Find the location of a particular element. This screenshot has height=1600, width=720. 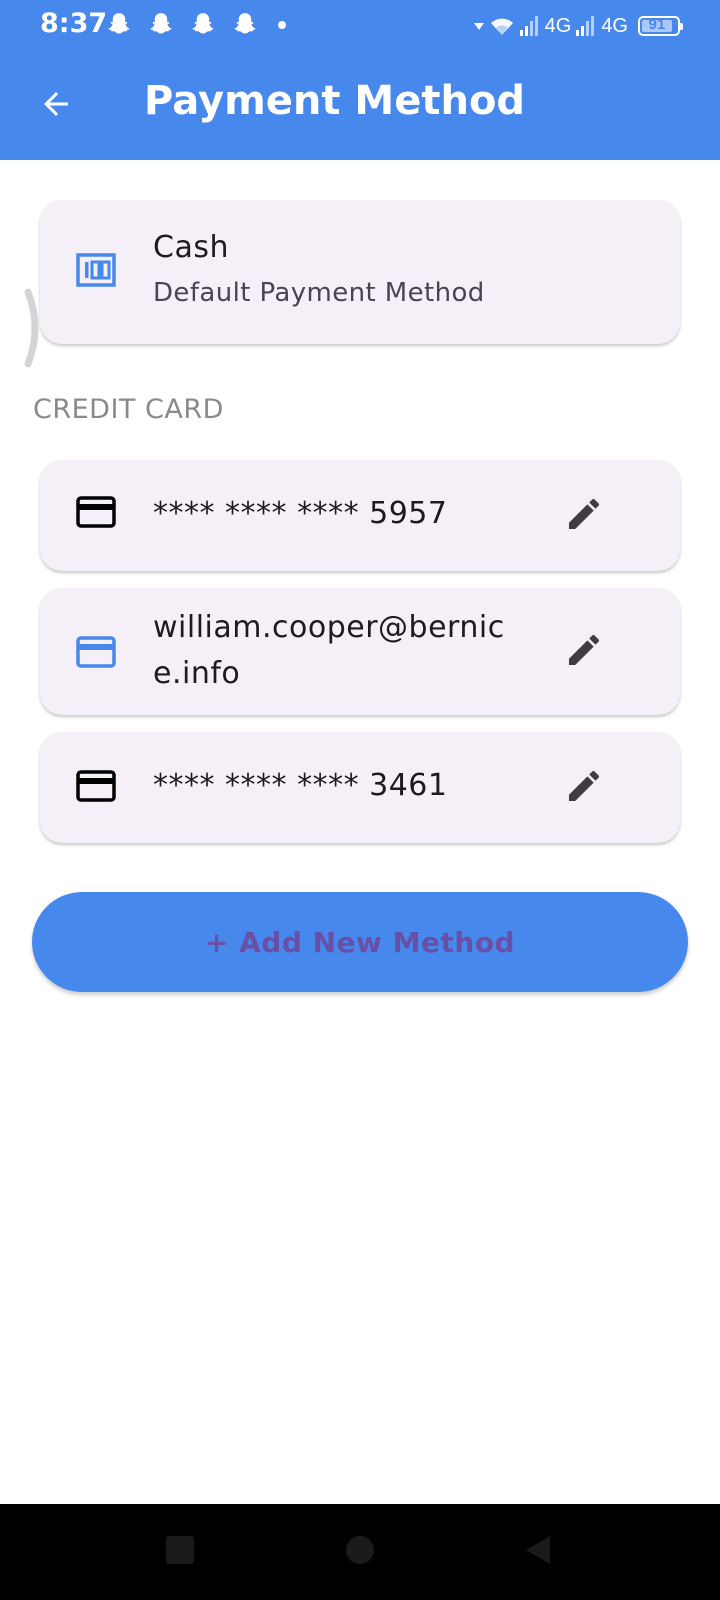

notification-icons is located at coordinates (195, 25).